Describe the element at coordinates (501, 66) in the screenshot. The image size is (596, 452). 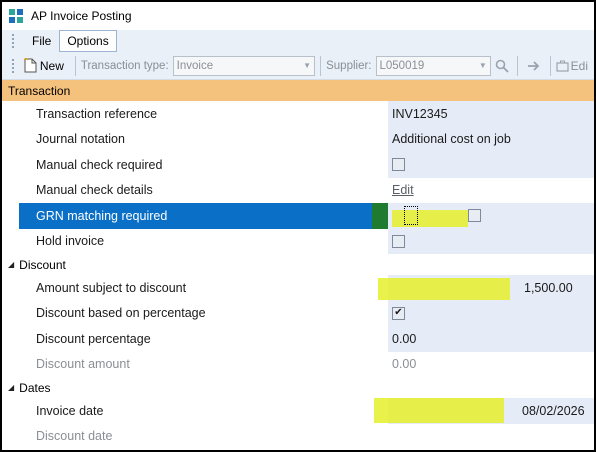
I see `search-icon` at that location.